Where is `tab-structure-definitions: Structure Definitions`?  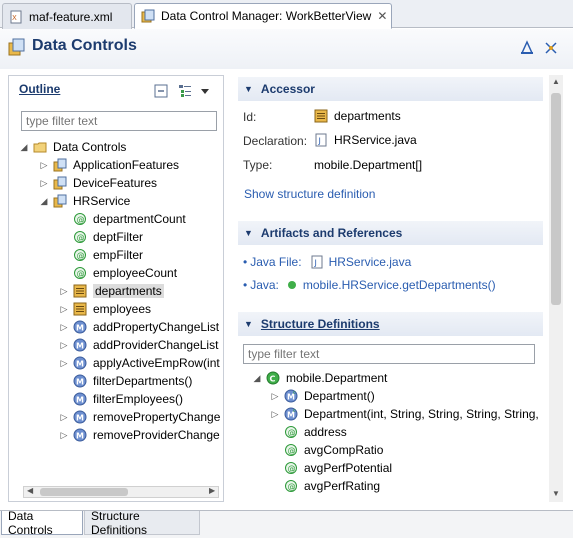
tab-structure-definitions: Structure Definitions is located at coordinates (142, 523).